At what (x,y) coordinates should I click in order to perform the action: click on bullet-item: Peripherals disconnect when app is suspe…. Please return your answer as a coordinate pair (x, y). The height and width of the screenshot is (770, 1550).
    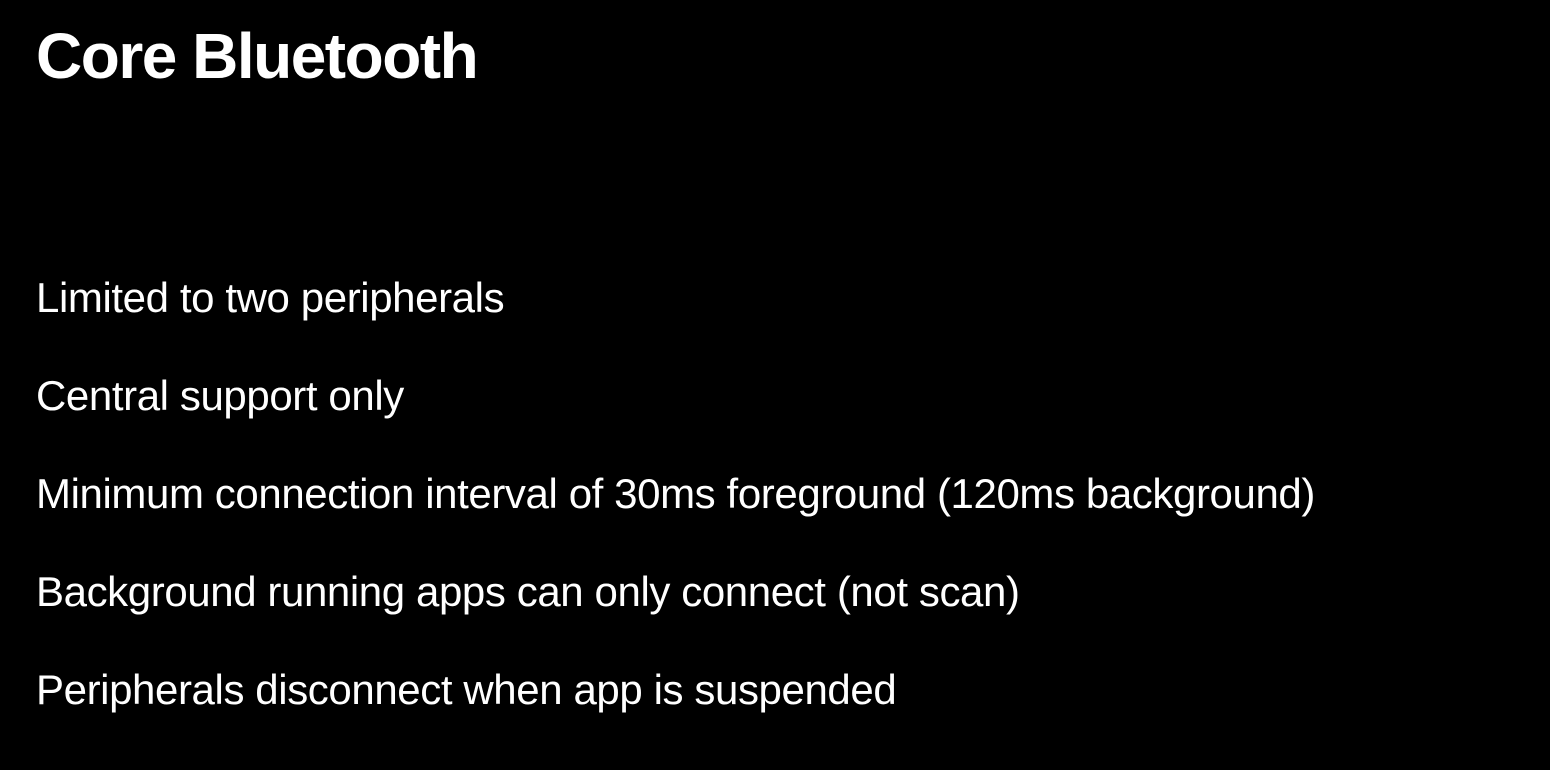
    Looking at the image, I should click on (466, 689).